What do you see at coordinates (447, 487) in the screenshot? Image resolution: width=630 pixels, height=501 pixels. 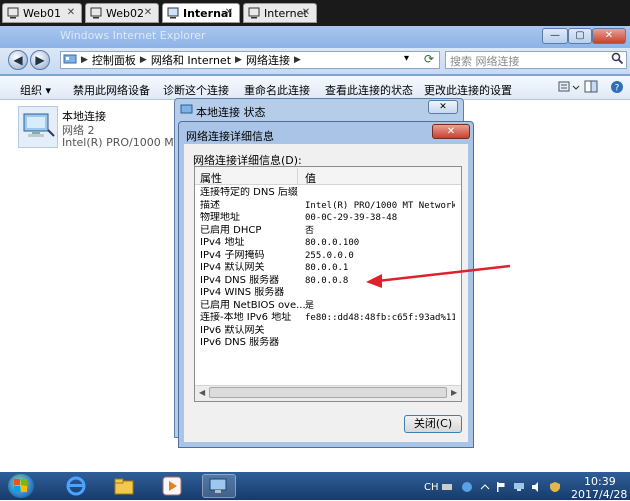 I see `keyboard-icon` at bounding box center [447, 487].